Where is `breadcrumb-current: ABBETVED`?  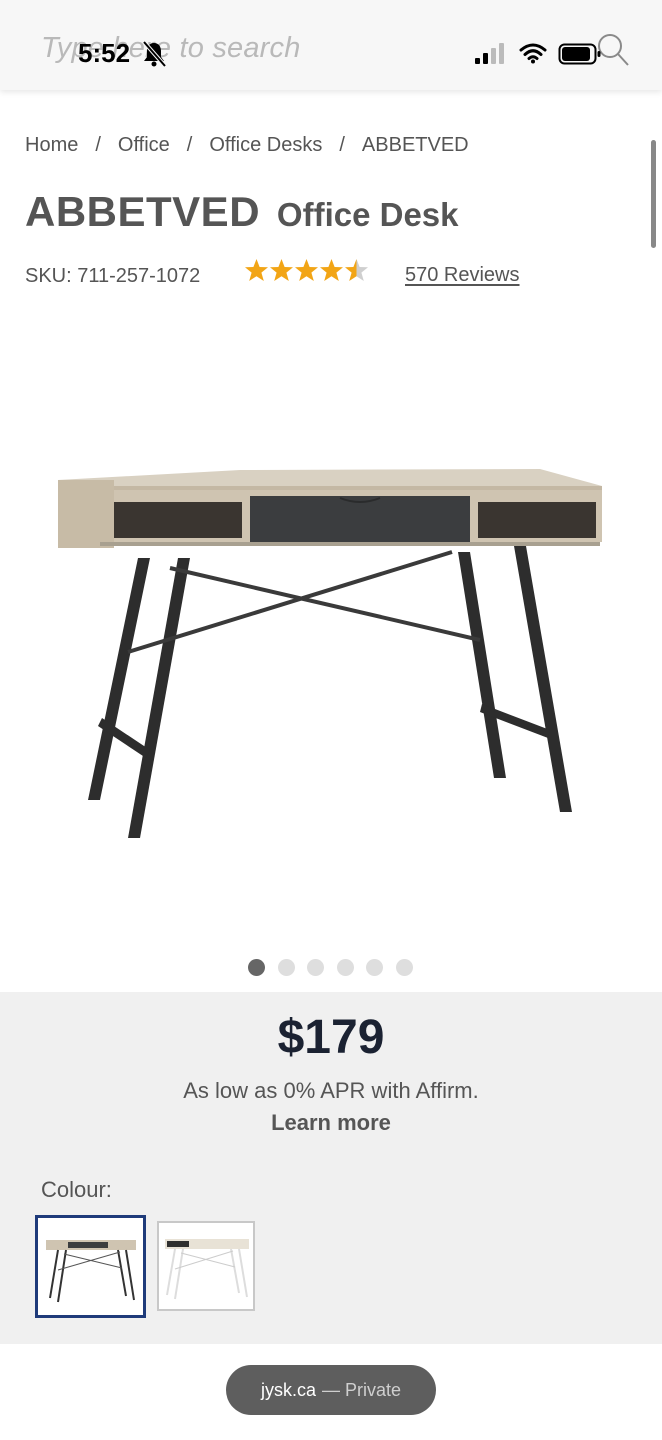 breadcrumb-current: ABBETVED is located at coordinates (415, 145).